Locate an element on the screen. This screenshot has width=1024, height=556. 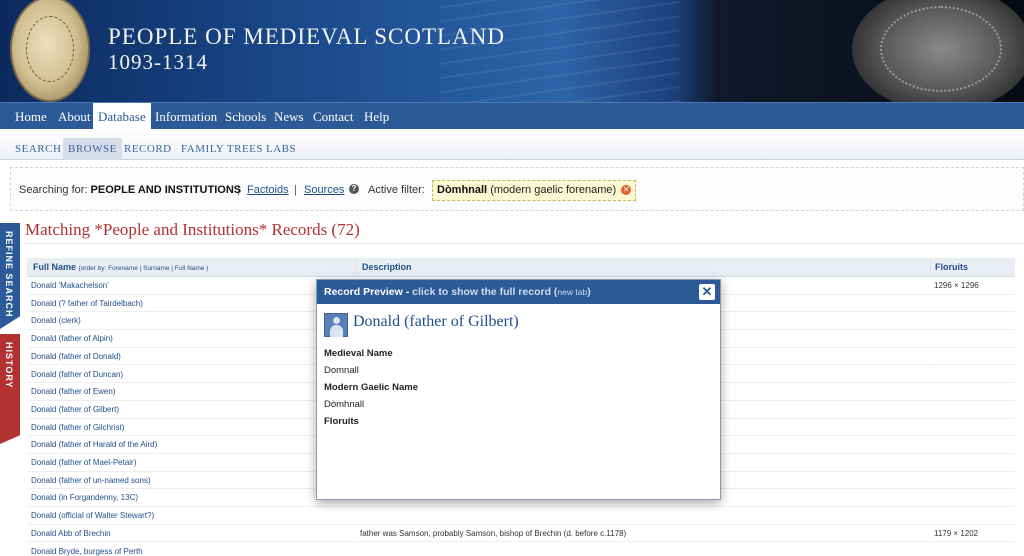
row-name-link: Donald (in Forgandenny, 13C) is located at coordinates (84, 497).